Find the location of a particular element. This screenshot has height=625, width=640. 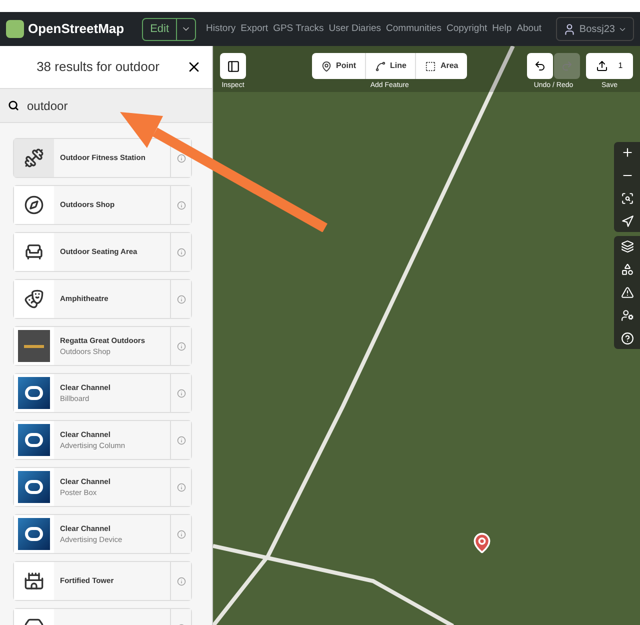

nav-link: Help is located at coordinates (502, 29).